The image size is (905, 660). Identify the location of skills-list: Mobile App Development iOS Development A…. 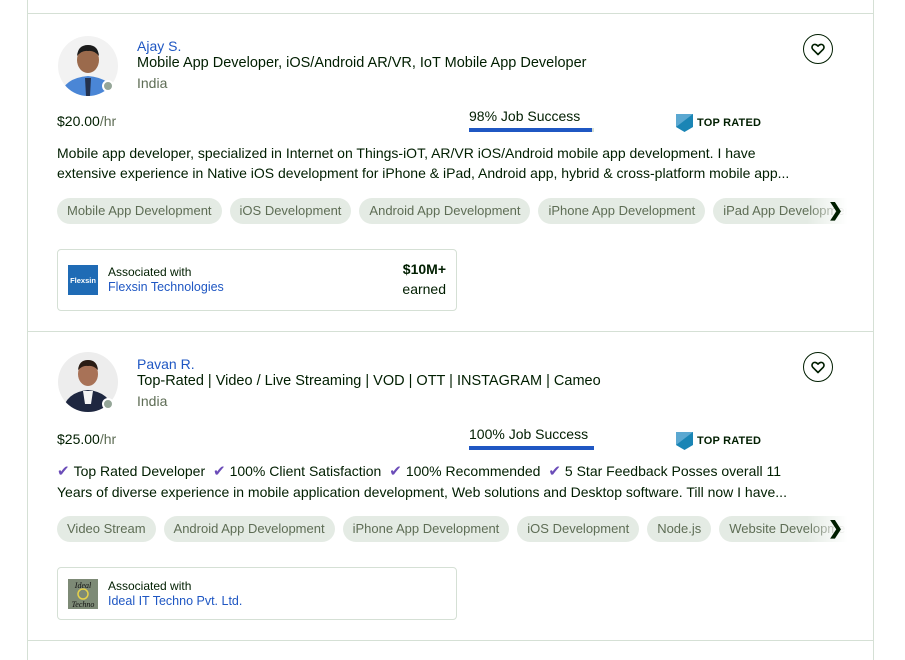
(452, 211).